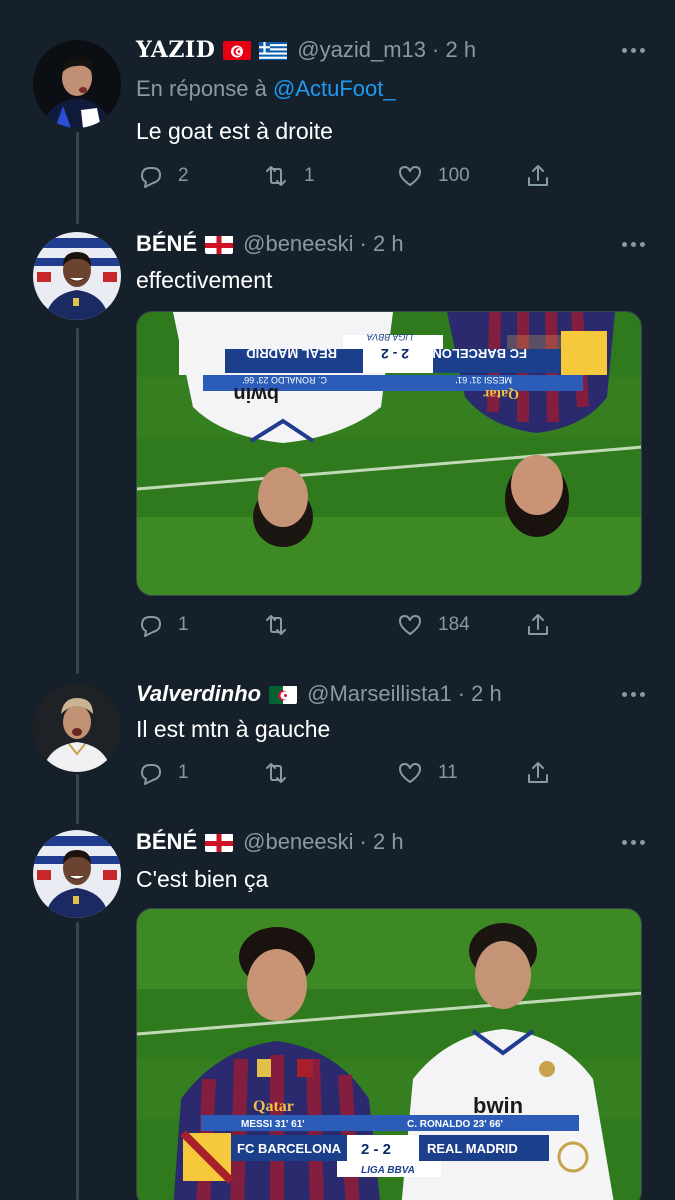  What do you see at coordinates (233, 729) in the screenshot?
I see `tweet-text: Il est mtn à gauche` at bounding box center [233, 729].